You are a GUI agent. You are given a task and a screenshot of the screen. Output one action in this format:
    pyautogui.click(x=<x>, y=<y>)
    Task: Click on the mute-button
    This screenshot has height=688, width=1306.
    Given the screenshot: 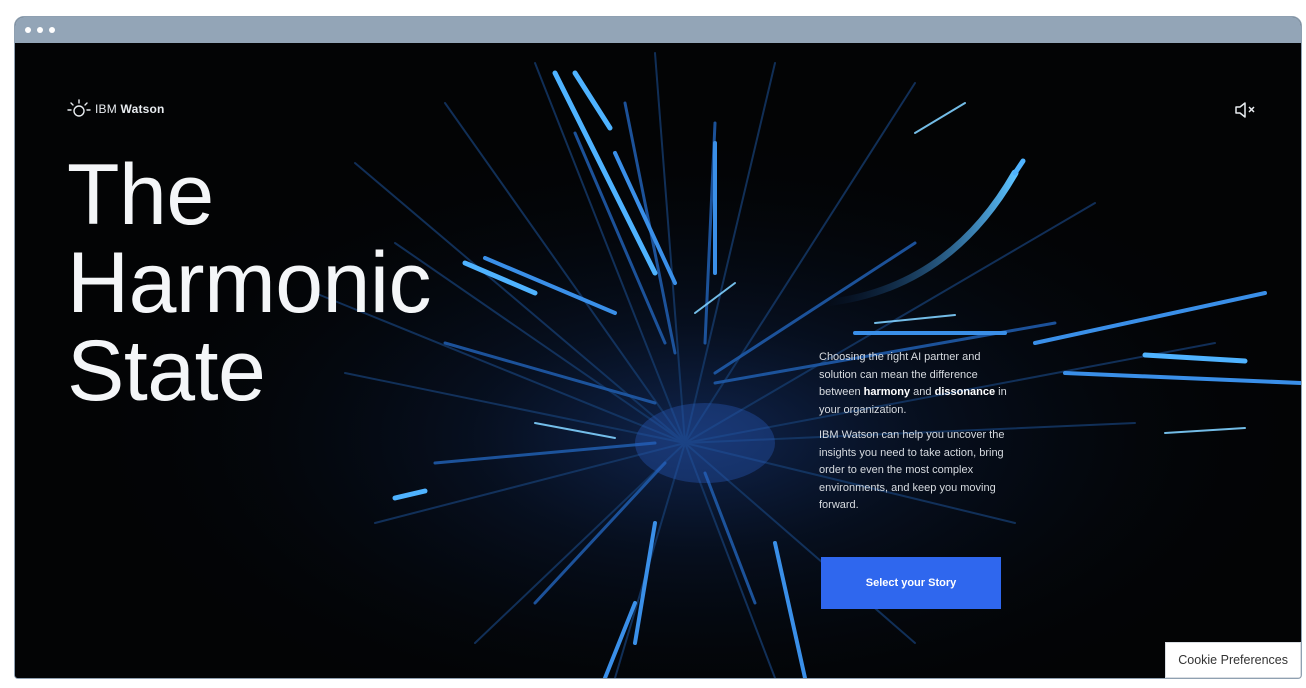 What is the action you would take?
    pyautogui.click(x=1245, y=110)
    